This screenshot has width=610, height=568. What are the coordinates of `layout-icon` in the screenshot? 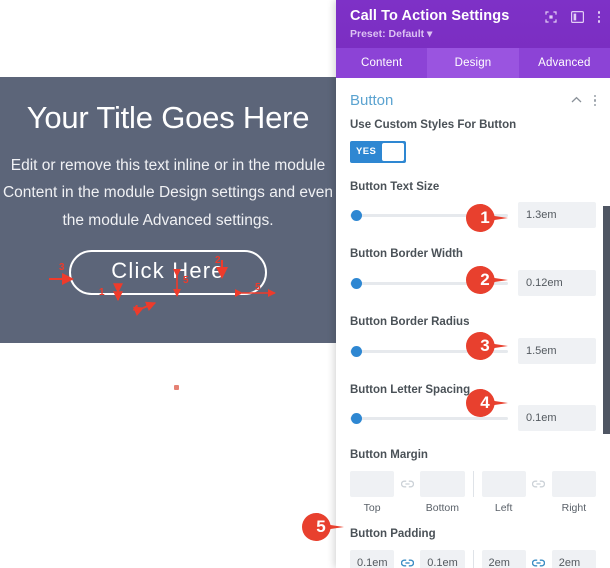 It's located at (577, 17).